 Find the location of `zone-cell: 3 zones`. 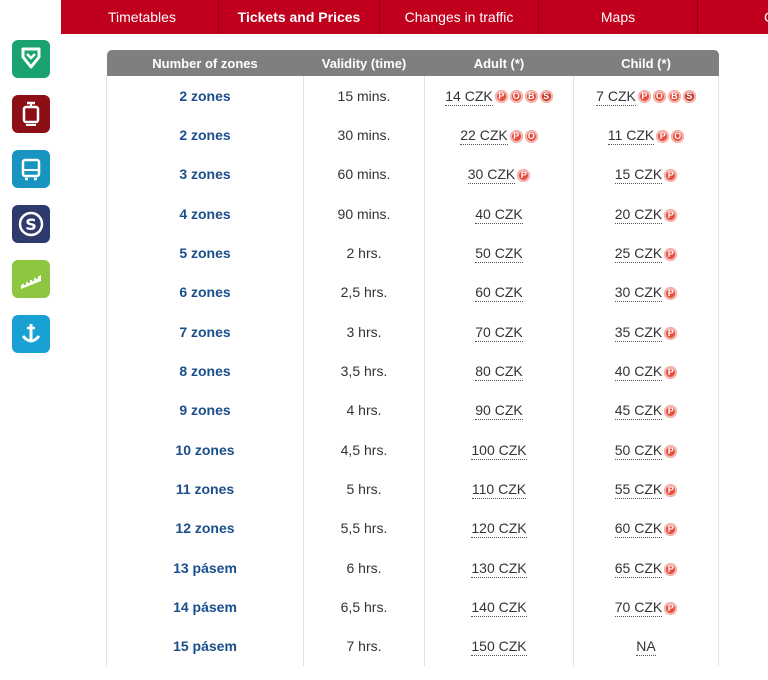

zone-cell: 3 zones is located at coordinates (205, 174).